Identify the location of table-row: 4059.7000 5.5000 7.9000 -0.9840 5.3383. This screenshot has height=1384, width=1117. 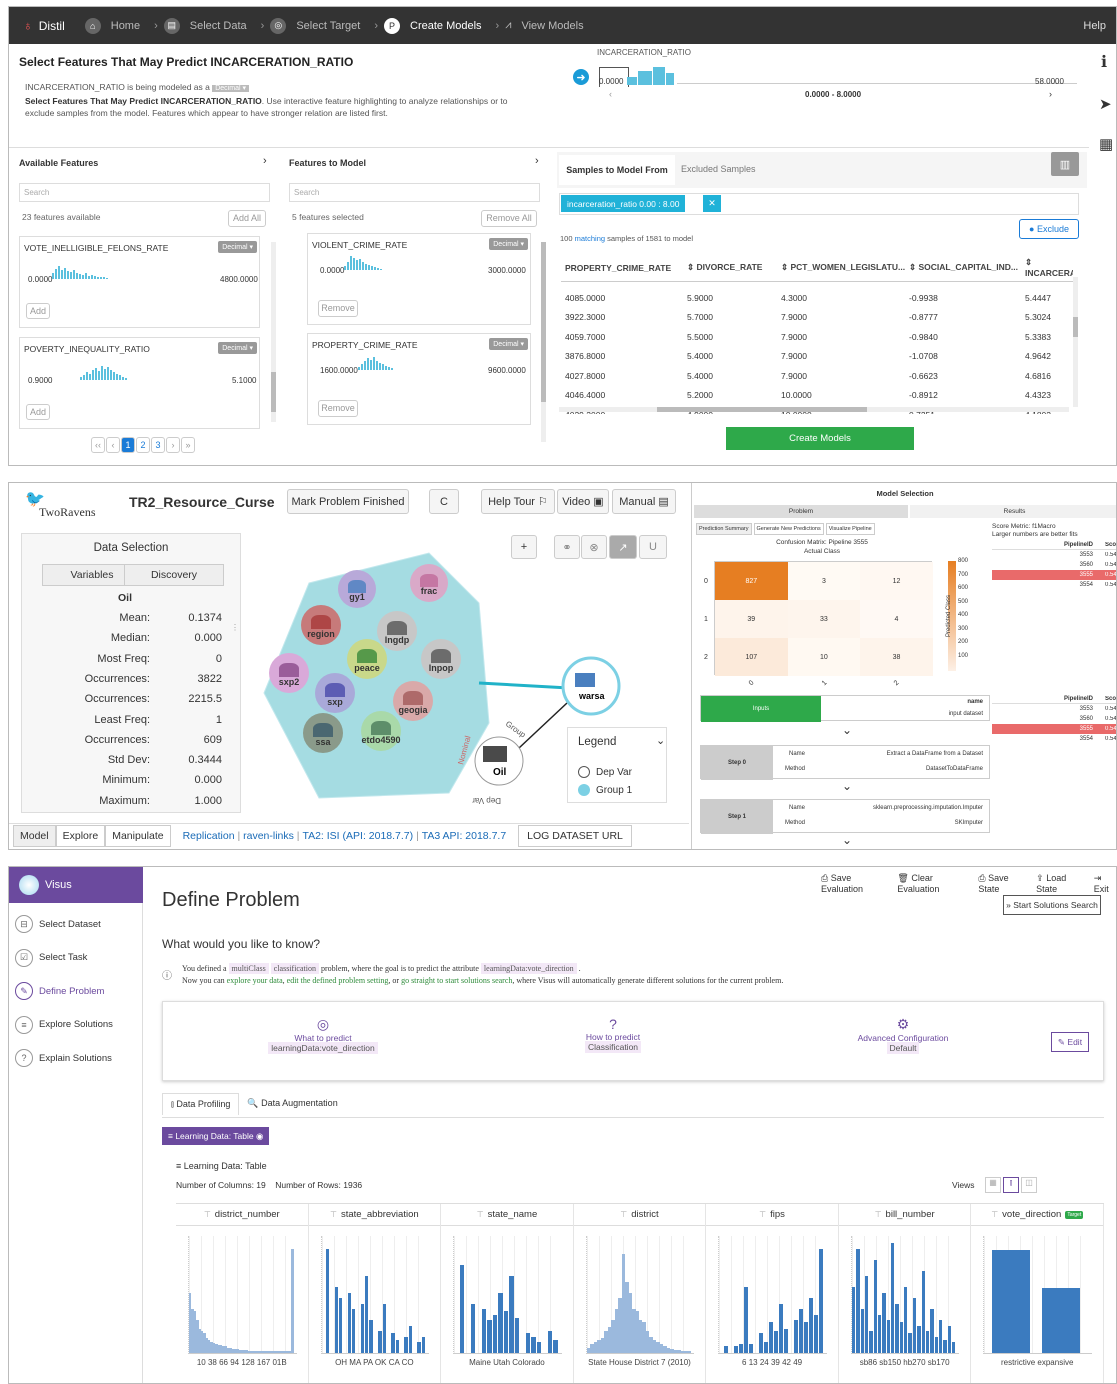
(817, 337).